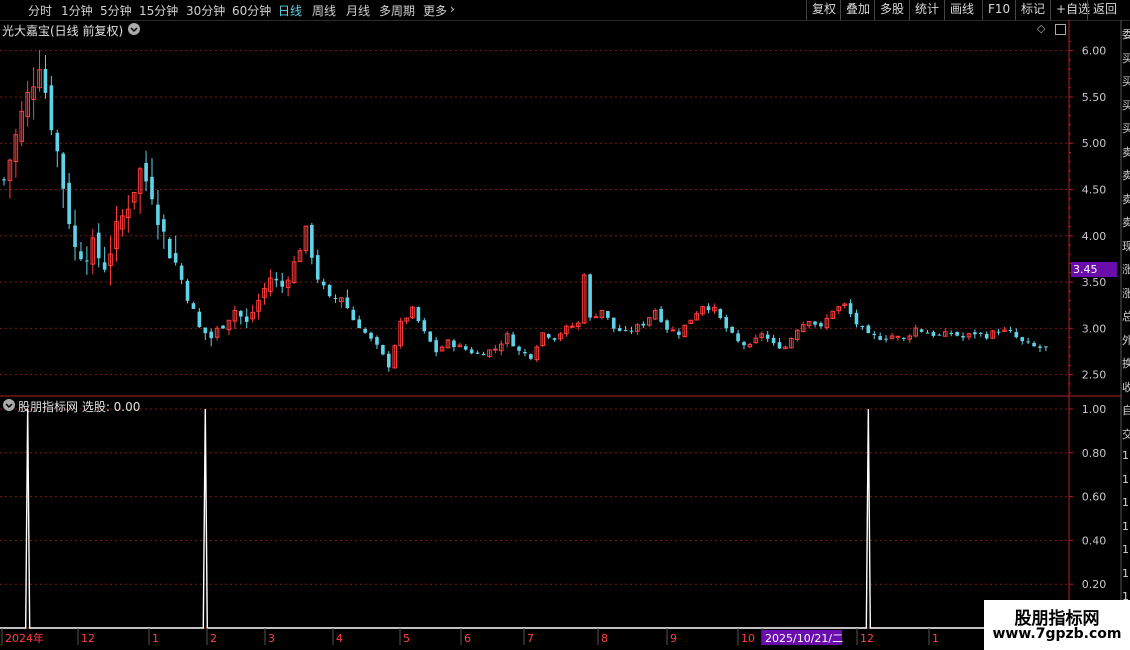 The width and height of the screenshot is (1130, 650). Describe the element at coordinates (804, 638) in the screenshot. I see `x-tick-label-highlight: 2025/10/21/二` at that location.